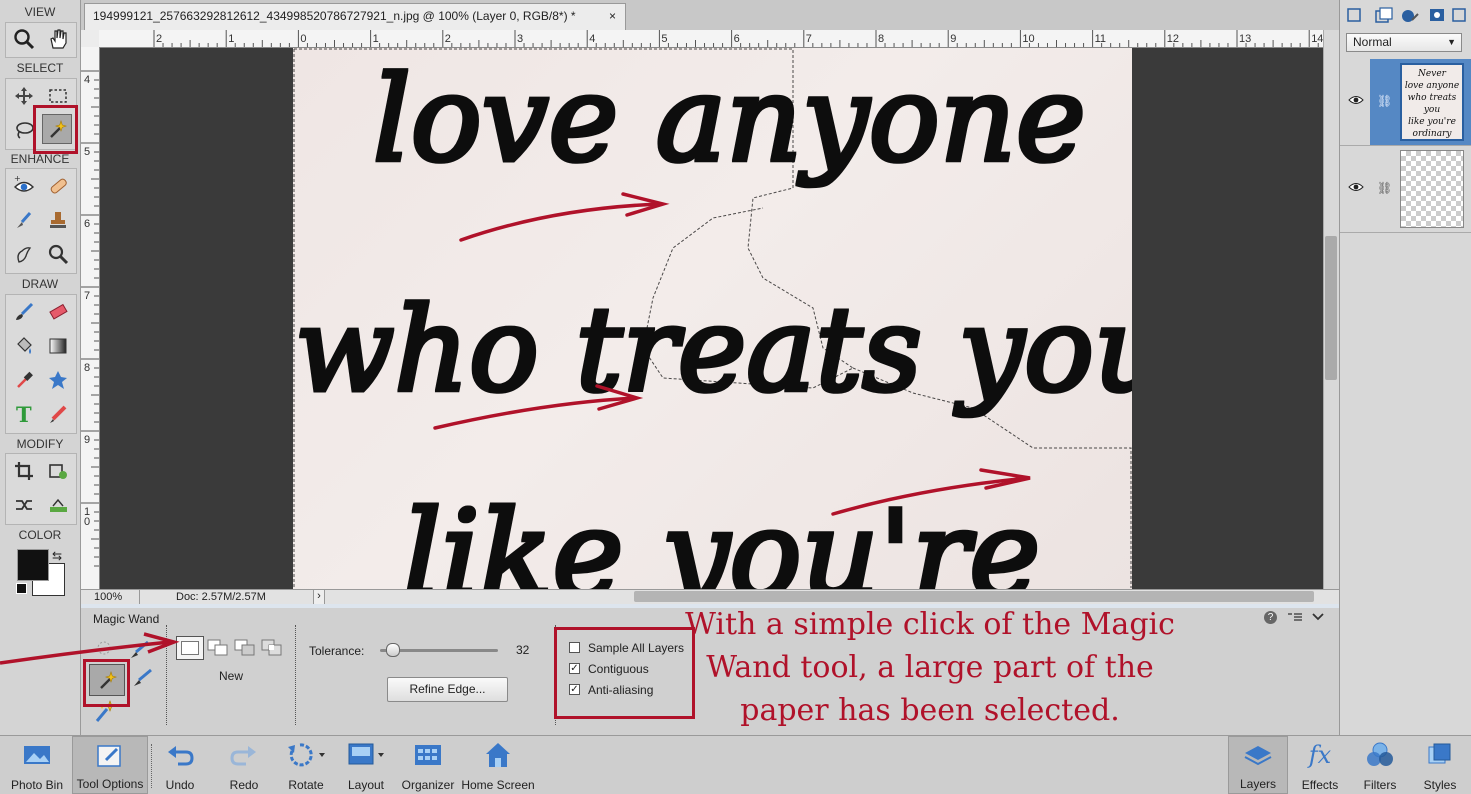  Describe the element at coordinates (1380, 765) in the screenshot. I see `filters-button: Filters` at that location.